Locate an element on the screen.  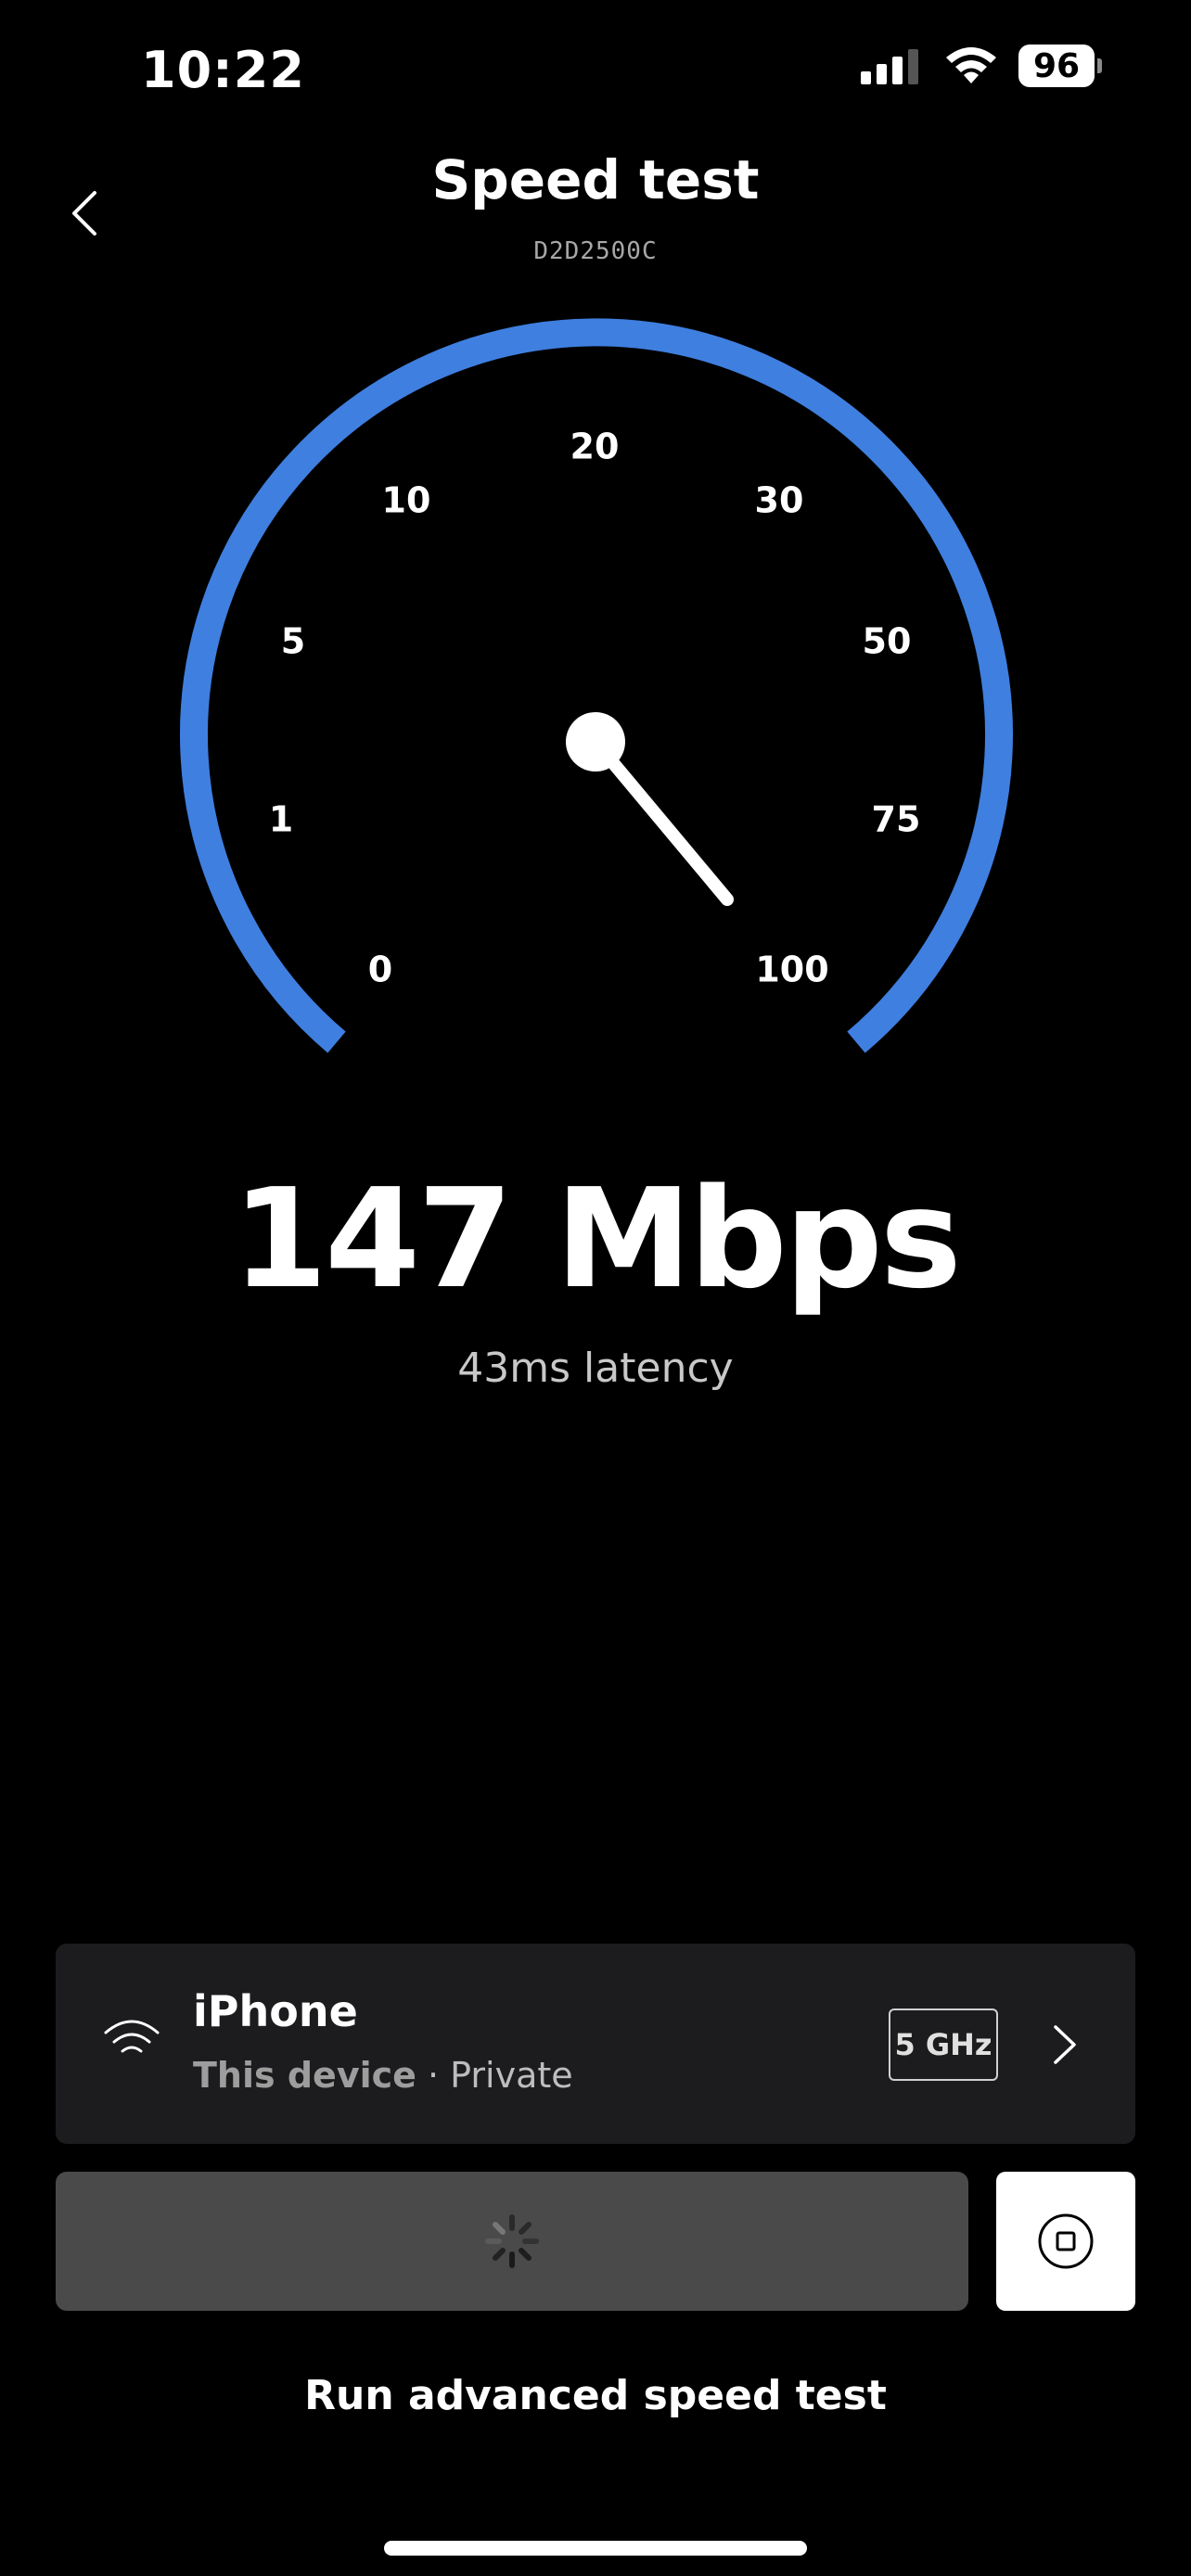
device-subtitle: This device · Private is located at coordinates (383, 2075).